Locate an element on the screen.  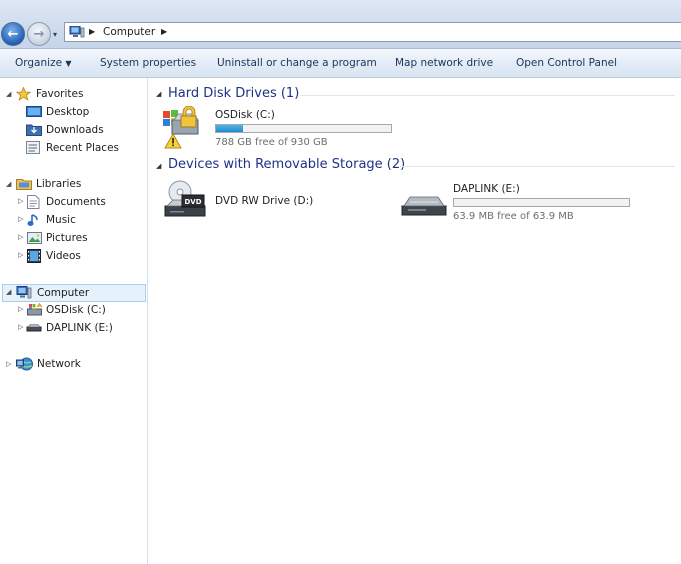
system-properties-button: System properties is located at coordinates (148, 63).